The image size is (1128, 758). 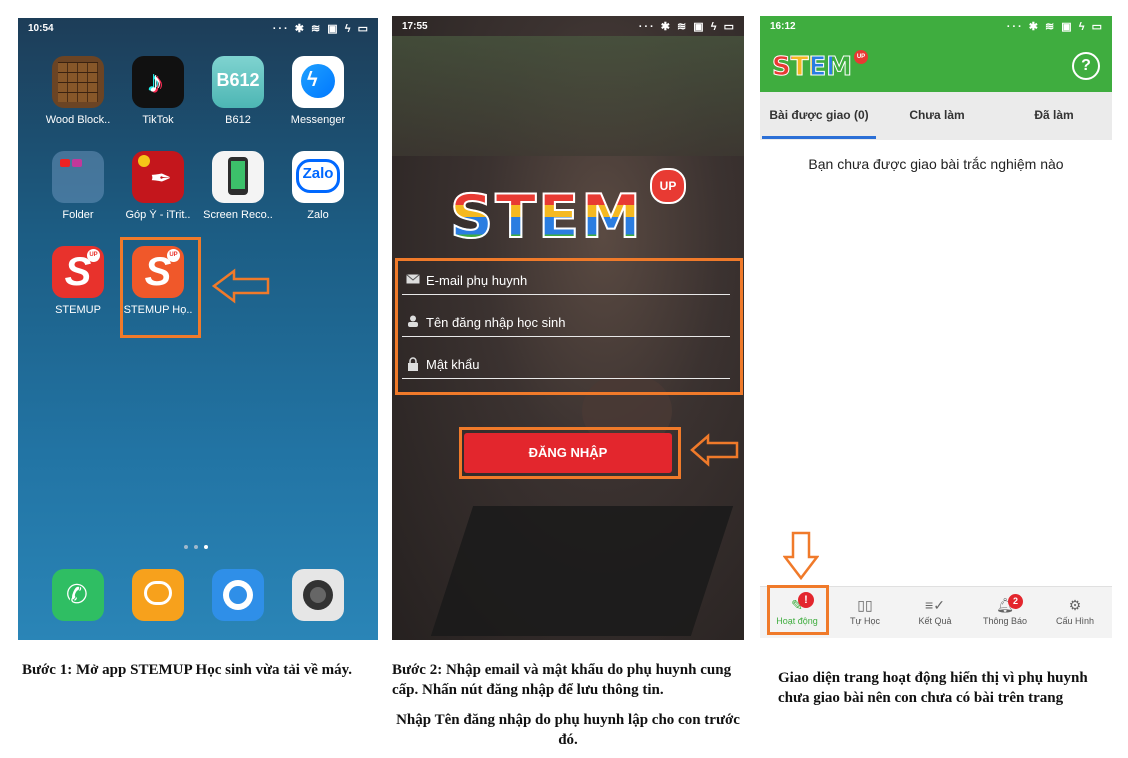 What do you see at coordinates (415, 26) in the screenshot?
I see `status-time: 17:55` at bounding box center [415, 26].